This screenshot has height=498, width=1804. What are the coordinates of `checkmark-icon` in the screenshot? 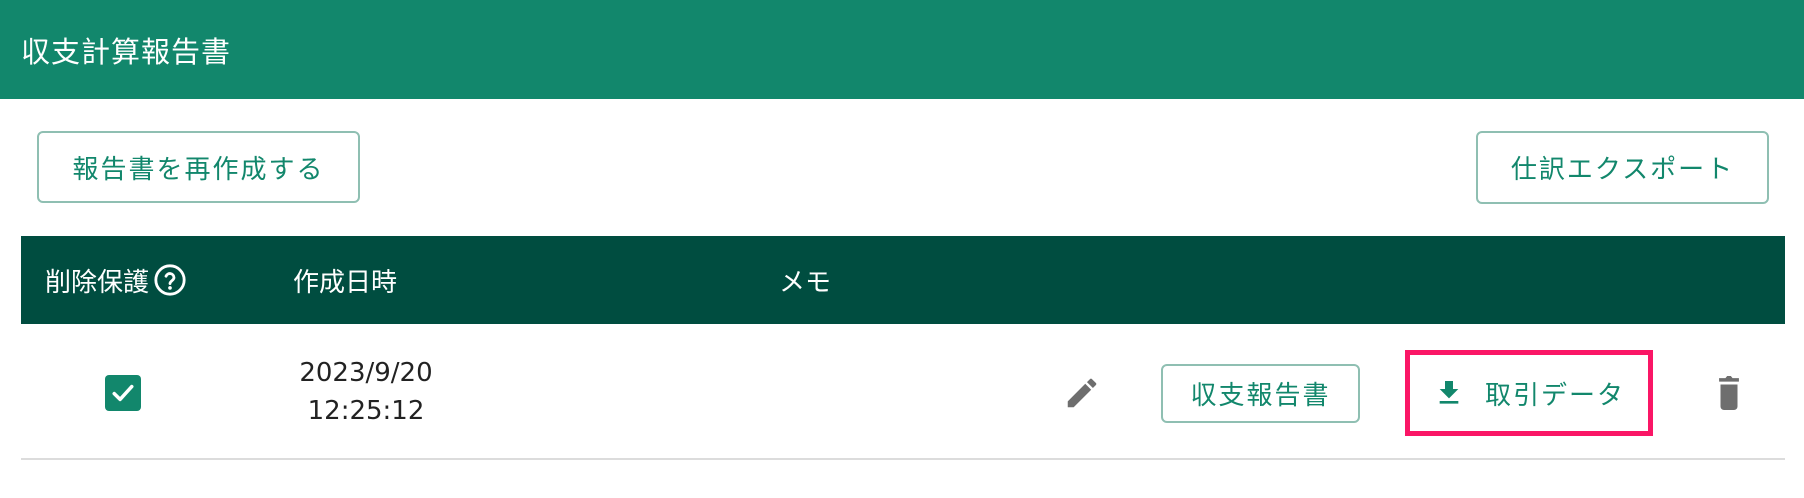 It's located at (123, 393).